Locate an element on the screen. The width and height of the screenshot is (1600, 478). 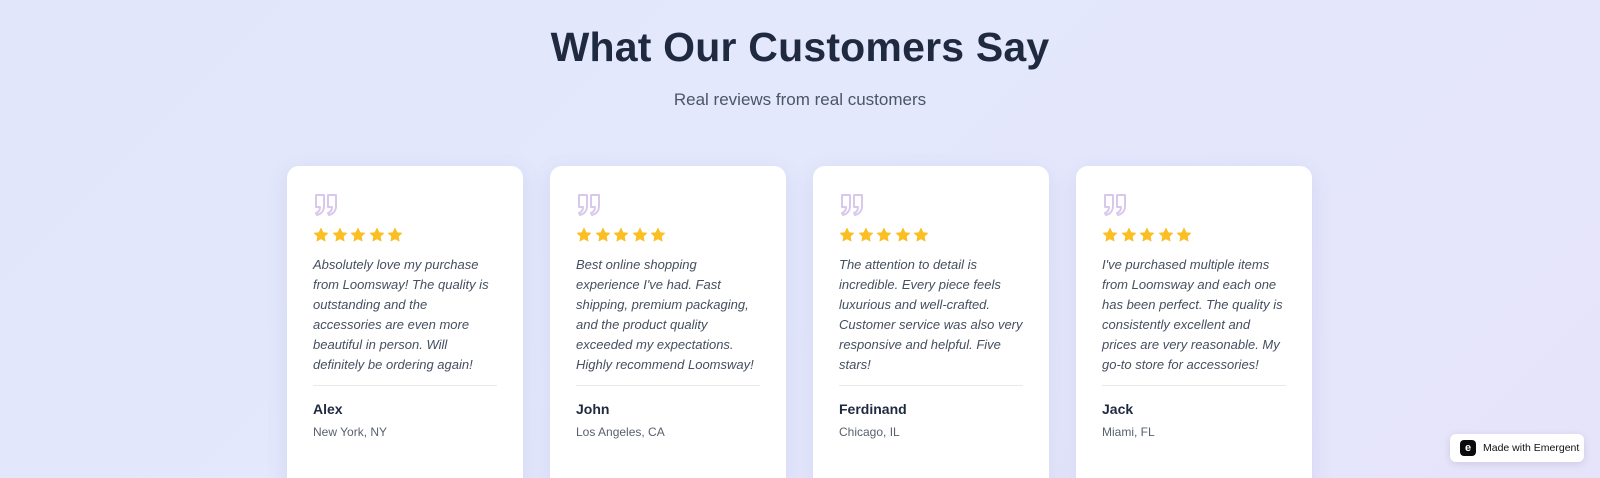
emergent-logo-icon: e is located at coordinates (1468, 448).